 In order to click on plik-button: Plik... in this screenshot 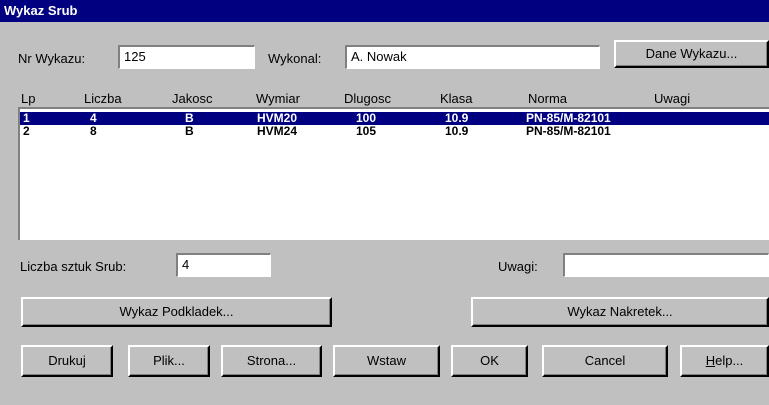, I will do `click(169, 361)`.